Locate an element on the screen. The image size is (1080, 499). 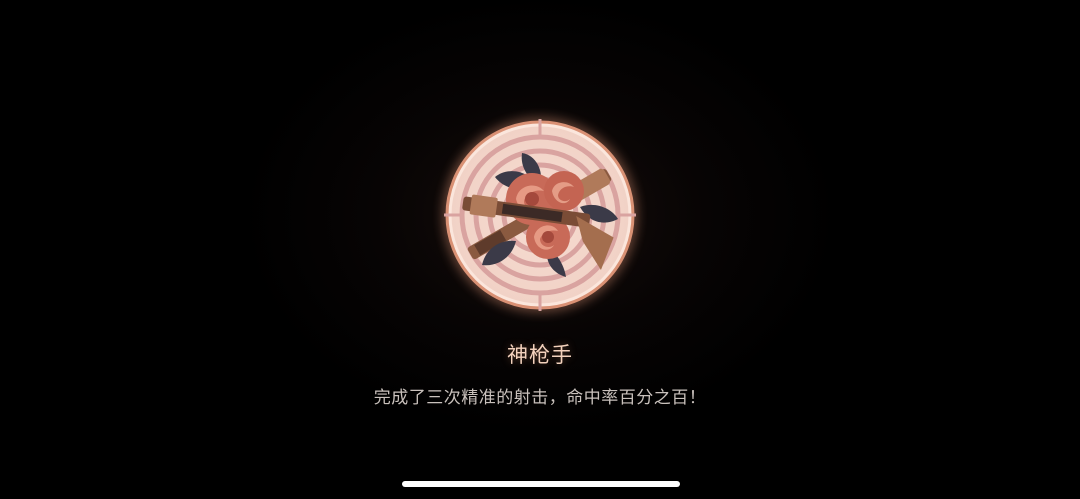
achievement-title: 神枪手 is located at coordinates (540, 355).